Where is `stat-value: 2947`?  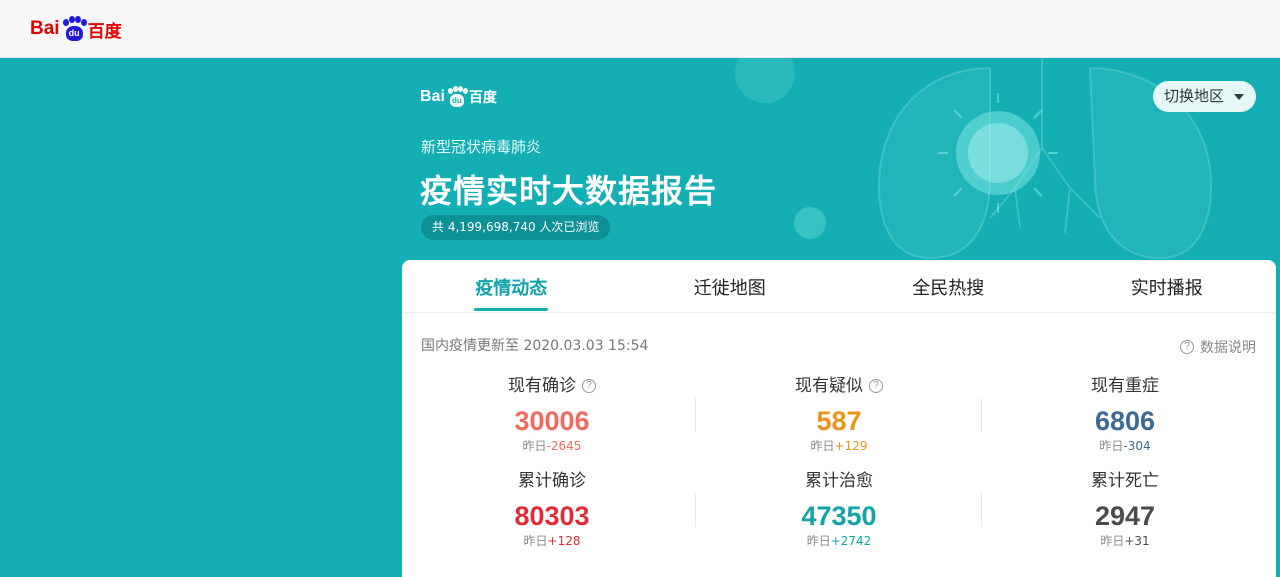 stat-value: 2947 is located at coordinates (1125, 516).